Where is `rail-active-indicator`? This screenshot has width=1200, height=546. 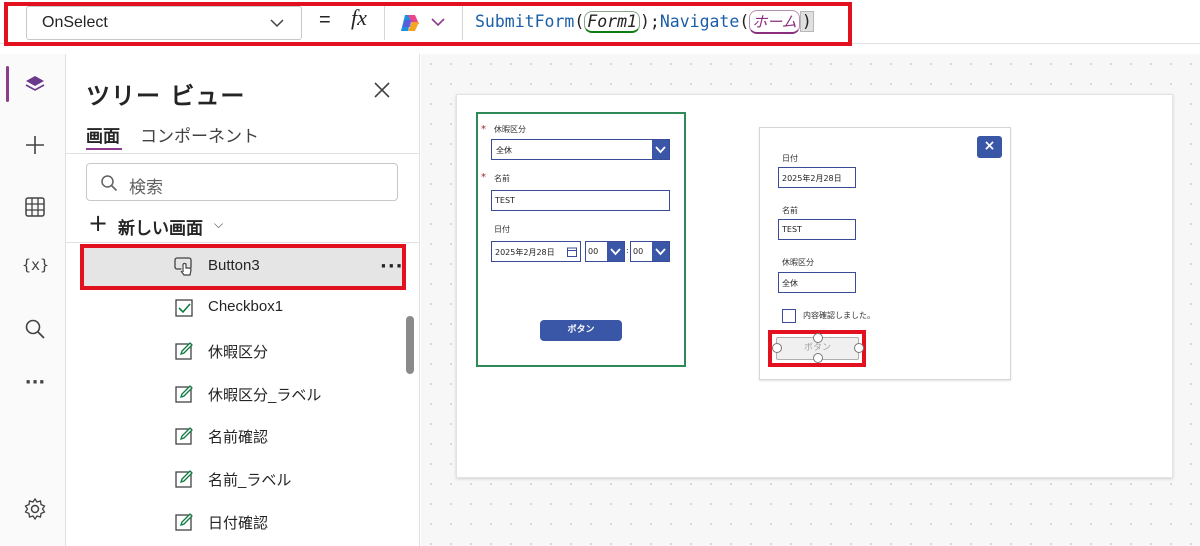 rail-active-indicator is located at coordinates (7, 84).